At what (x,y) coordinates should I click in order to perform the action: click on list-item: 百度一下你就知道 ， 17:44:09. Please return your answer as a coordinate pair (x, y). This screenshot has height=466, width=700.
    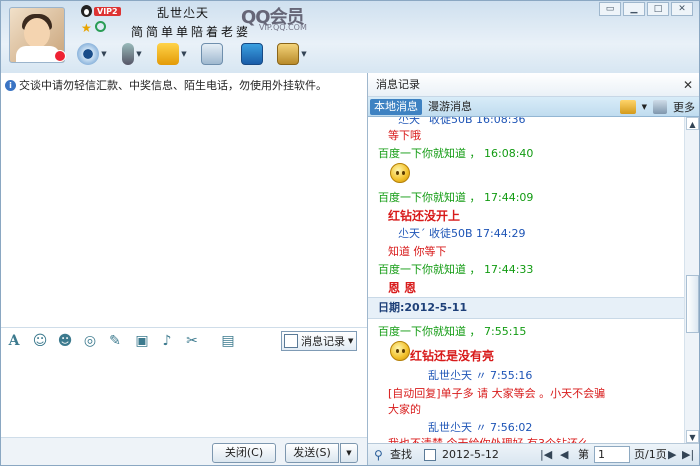
    Looking at the image, I should click on (456, 197).